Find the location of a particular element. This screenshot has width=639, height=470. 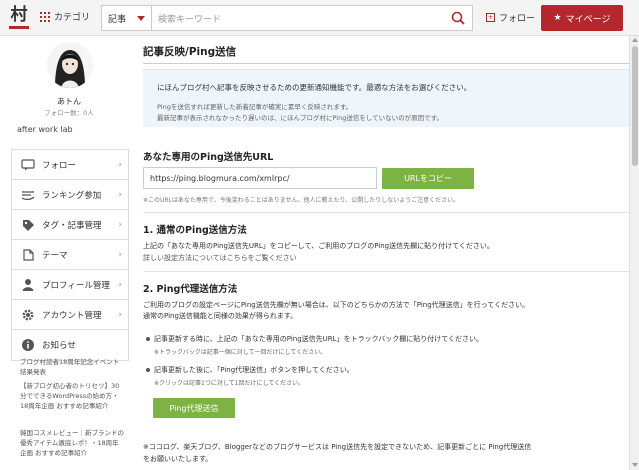

ping-proxy-send-button: Ping代理送信 is located at coordinates (194, 408).